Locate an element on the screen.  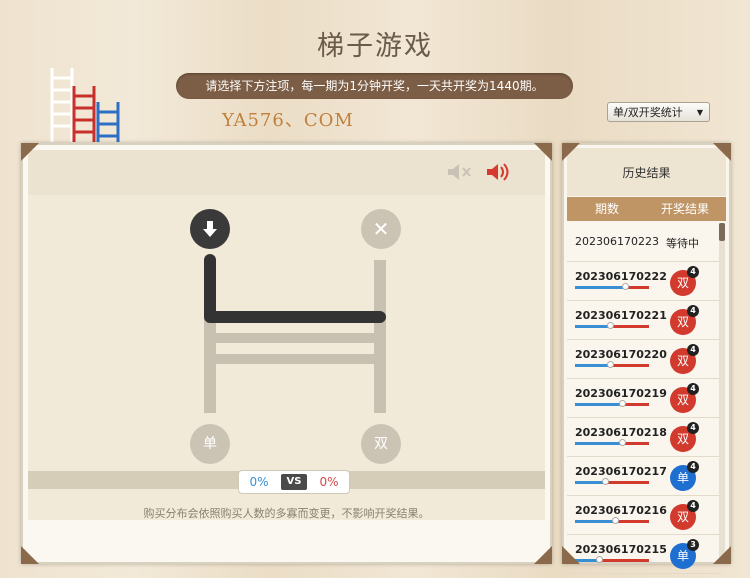
ladder-logo is located at coordinates (85, 105).